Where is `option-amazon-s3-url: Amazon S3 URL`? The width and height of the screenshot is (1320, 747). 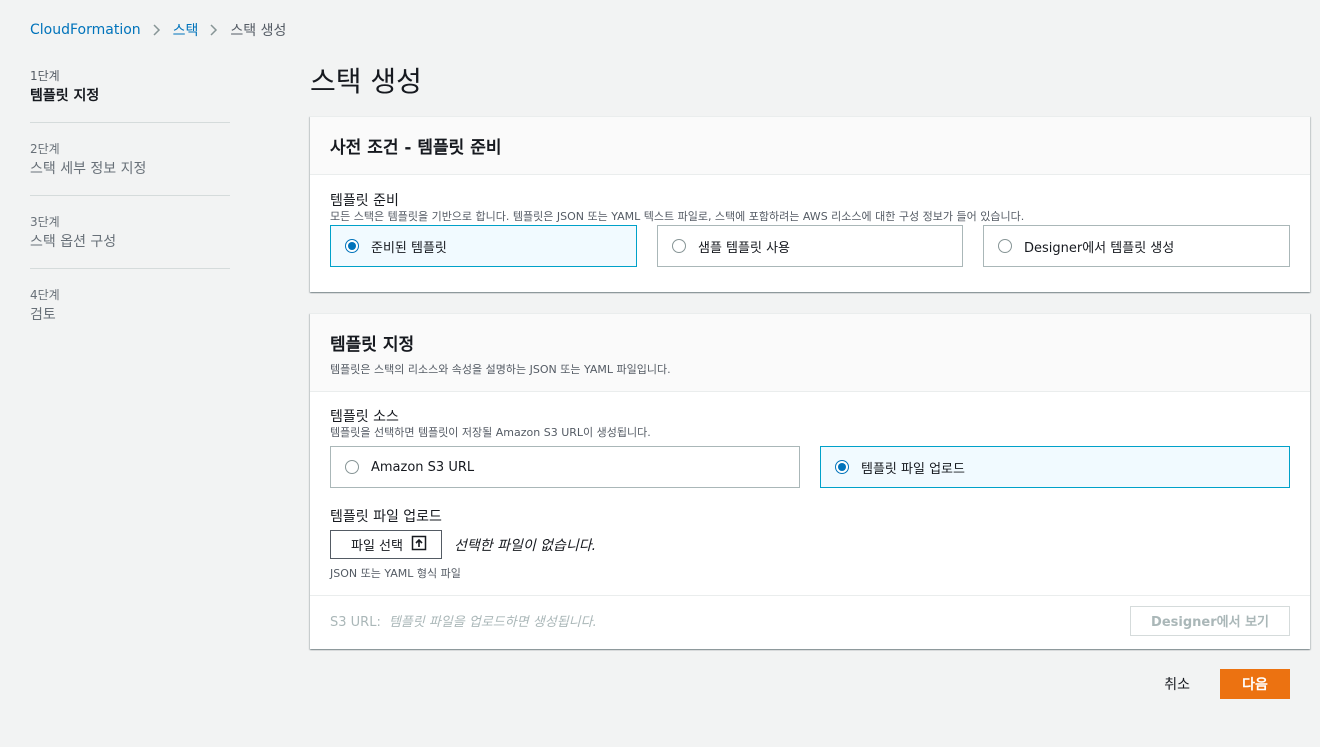
option-amazon-s3-url: Amazon S3 URL is located at coordinates (565, 467).